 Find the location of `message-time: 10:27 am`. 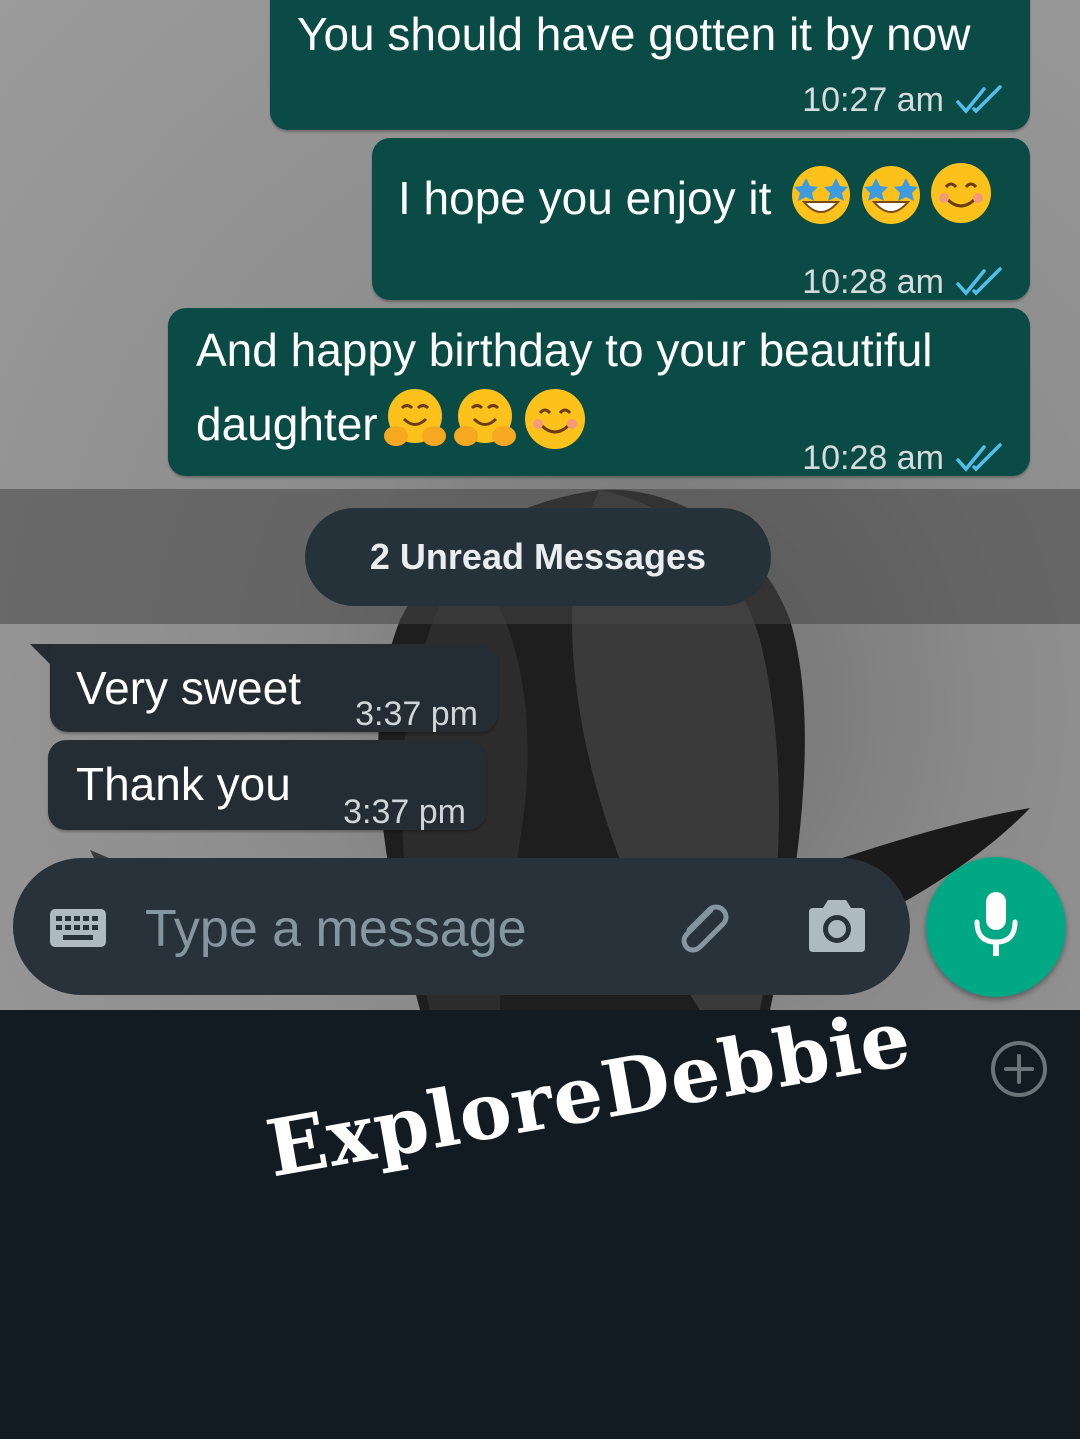

message-time: 10:27 am is located at coordinates (873, 100).